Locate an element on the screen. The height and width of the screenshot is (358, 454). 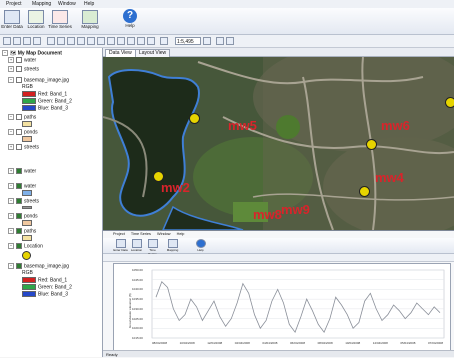
select-icon is located at coordinates (91, 41).